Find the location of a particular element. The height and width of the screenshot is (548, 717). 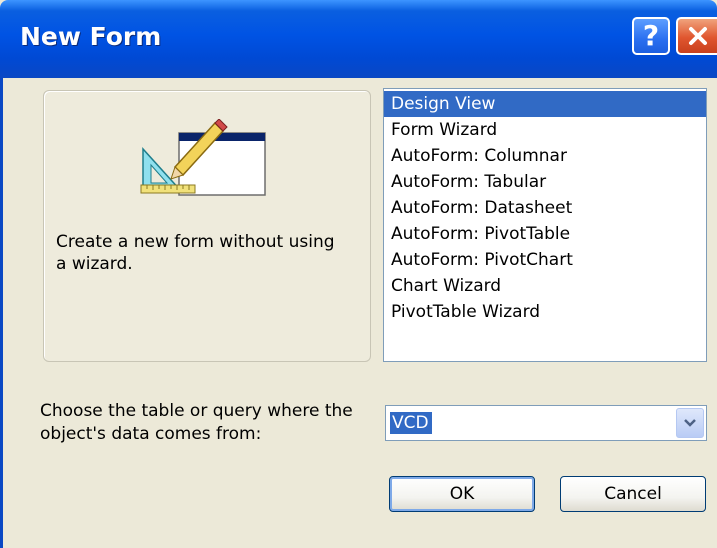

help-button: ? is located at coordinates (651, 36).